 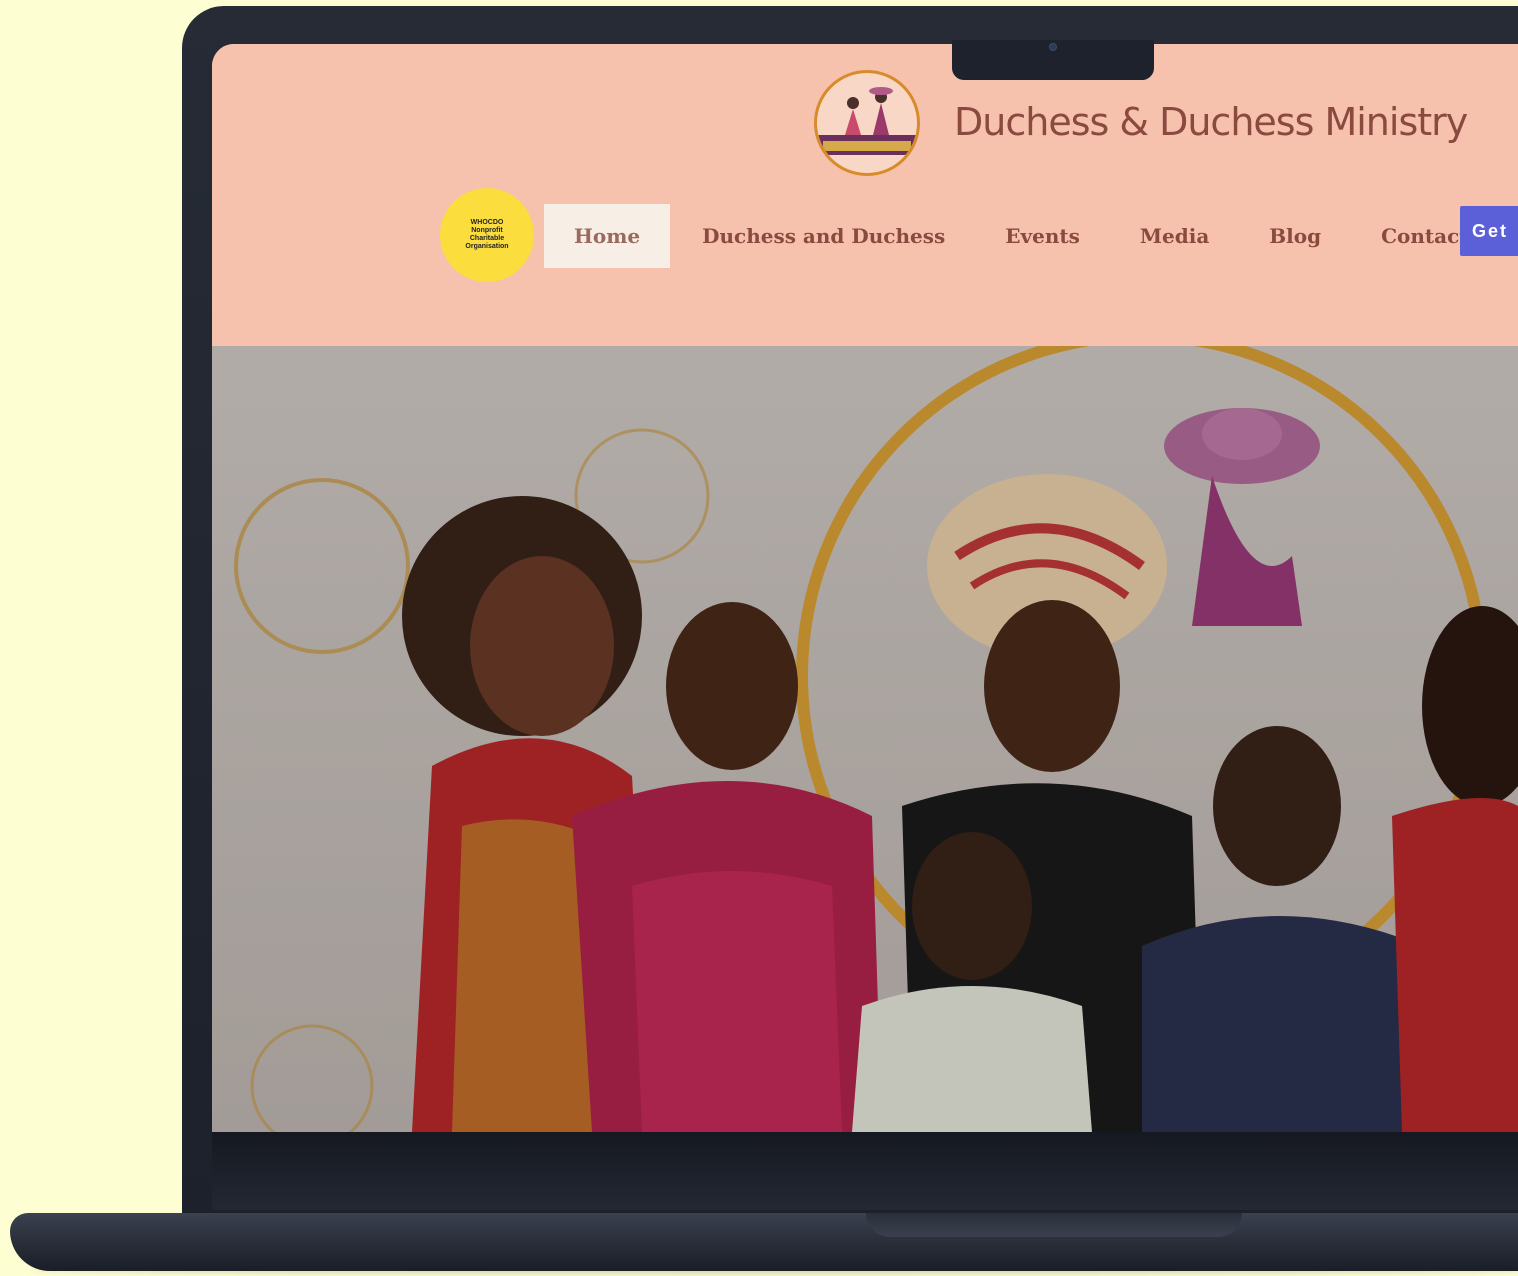 I want to click on laptop-opening-notch, so click(x=1054, y=1225).